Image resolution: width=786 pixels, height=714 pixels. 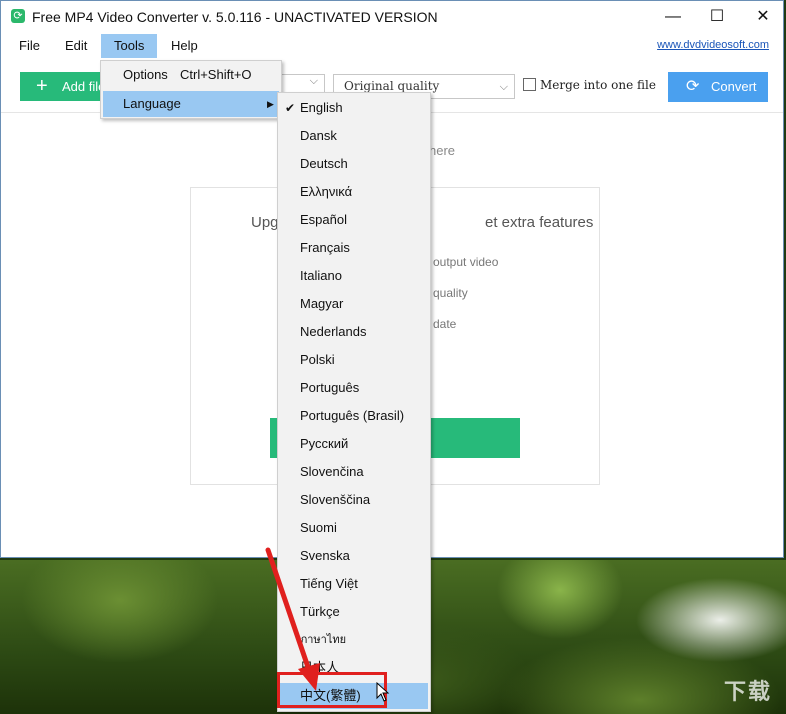 I want to click on language-label: Русский, so click(x=324, y=443).